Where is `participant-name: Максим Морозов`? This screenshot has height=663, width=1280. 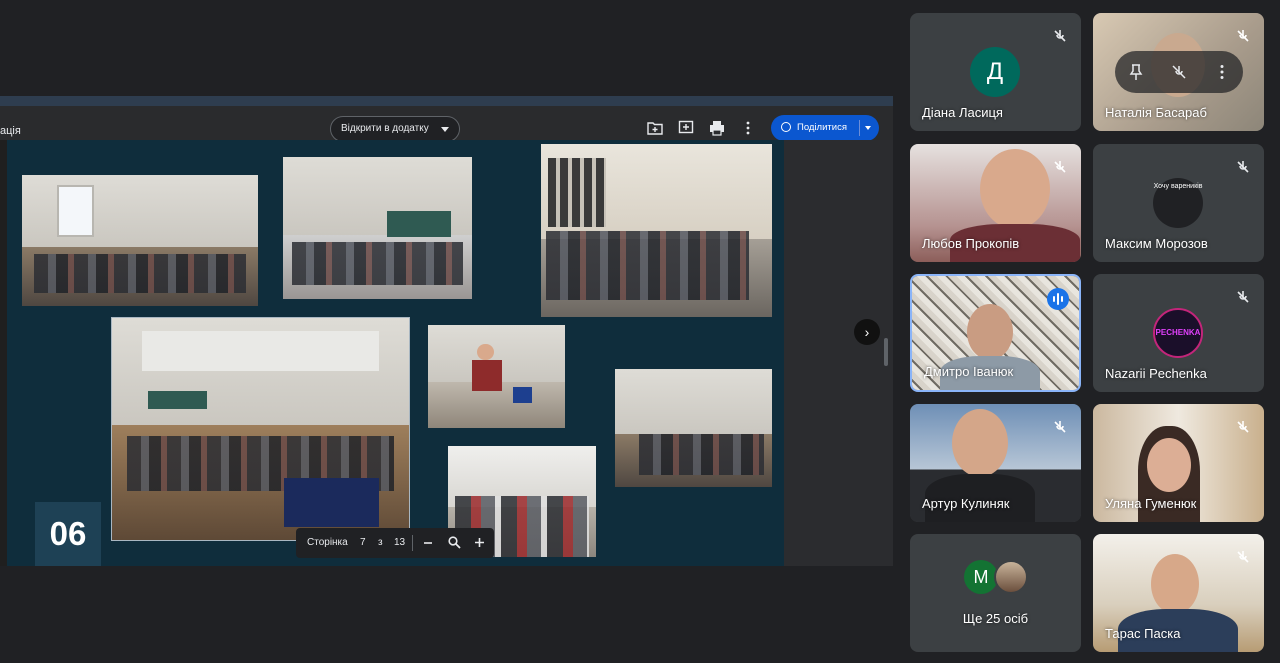 participant-name: Максим Морозов is located at coordinates (1156, 243).